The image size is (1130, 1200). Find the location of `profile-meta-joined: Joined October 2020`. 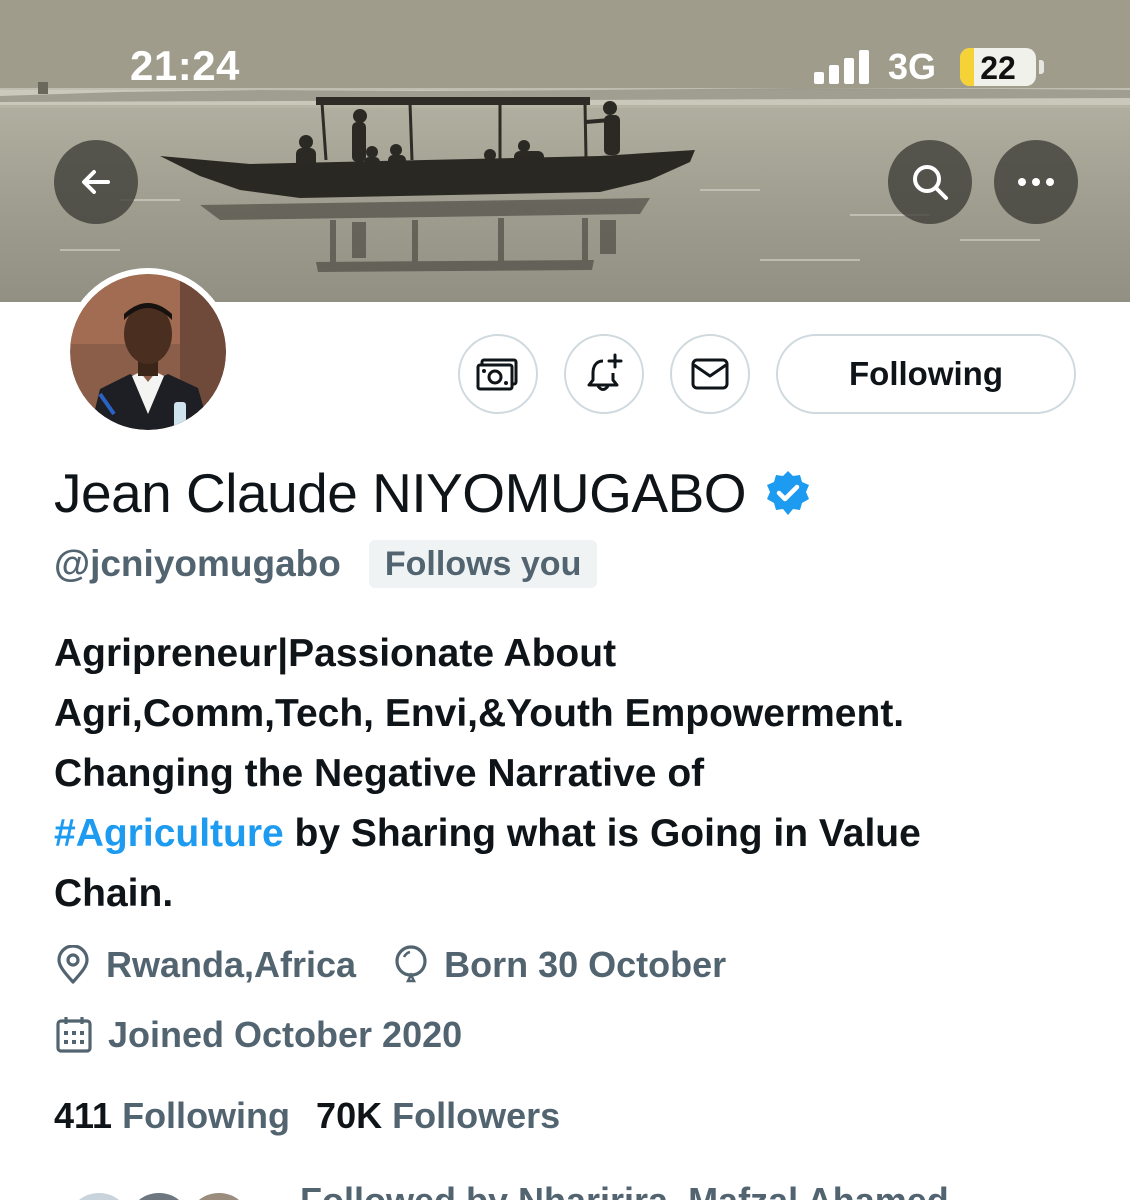

profile-meta-joined: Joined October 2020 is located at coordinates (258, 1035).